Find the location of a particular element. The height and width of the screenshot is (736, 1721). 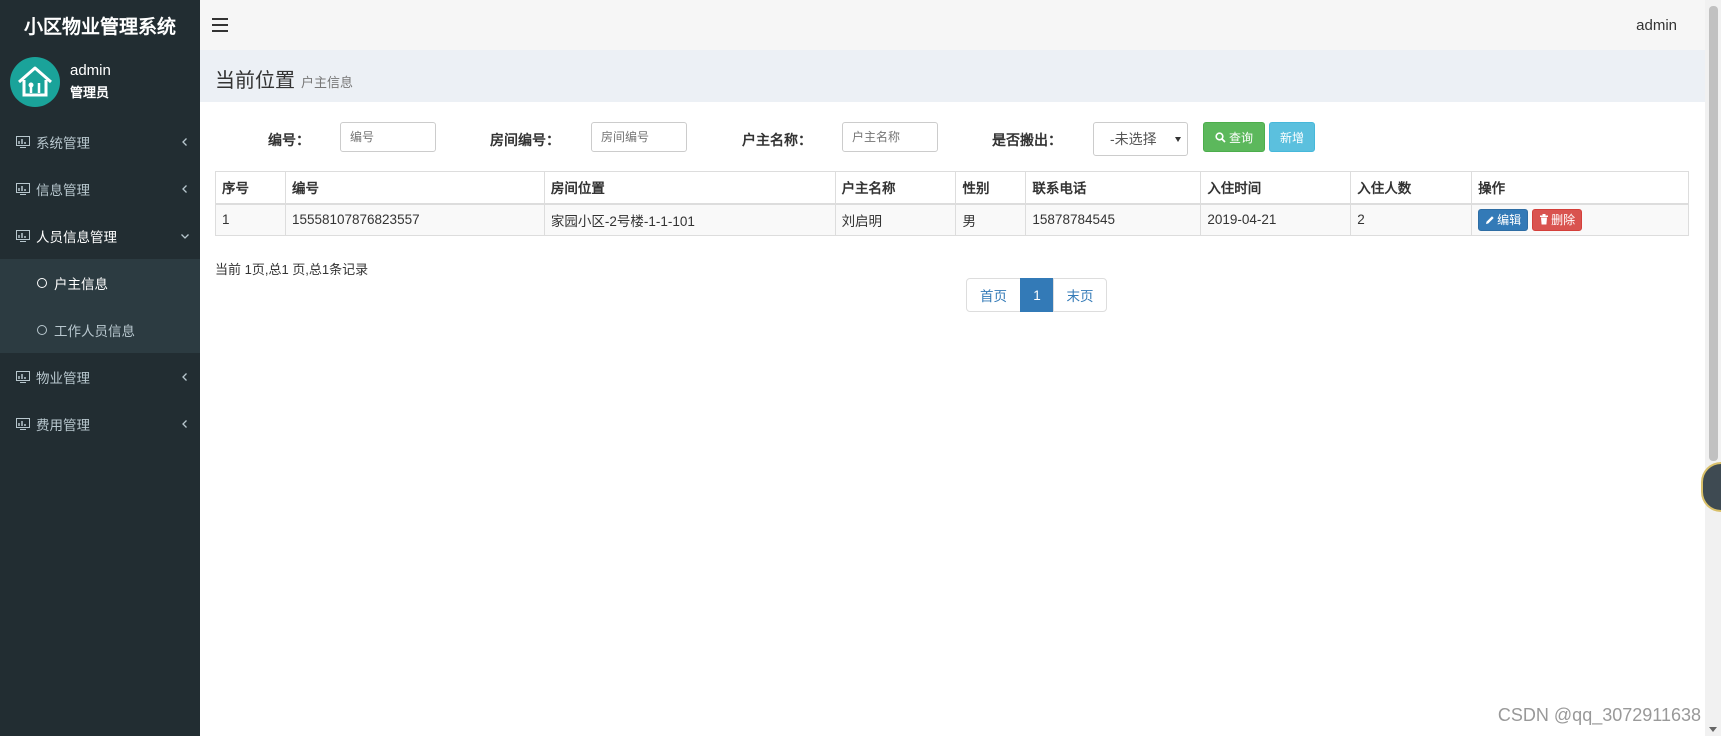

sidebar-subitem-label: 工作人员信息 is located at coordinates (94, 331).